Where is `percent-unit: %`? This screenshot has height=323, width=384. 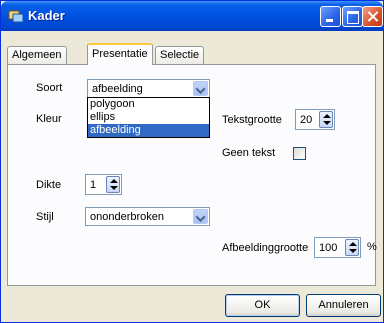 percent-unit: % is located at coordinates (372, 247).